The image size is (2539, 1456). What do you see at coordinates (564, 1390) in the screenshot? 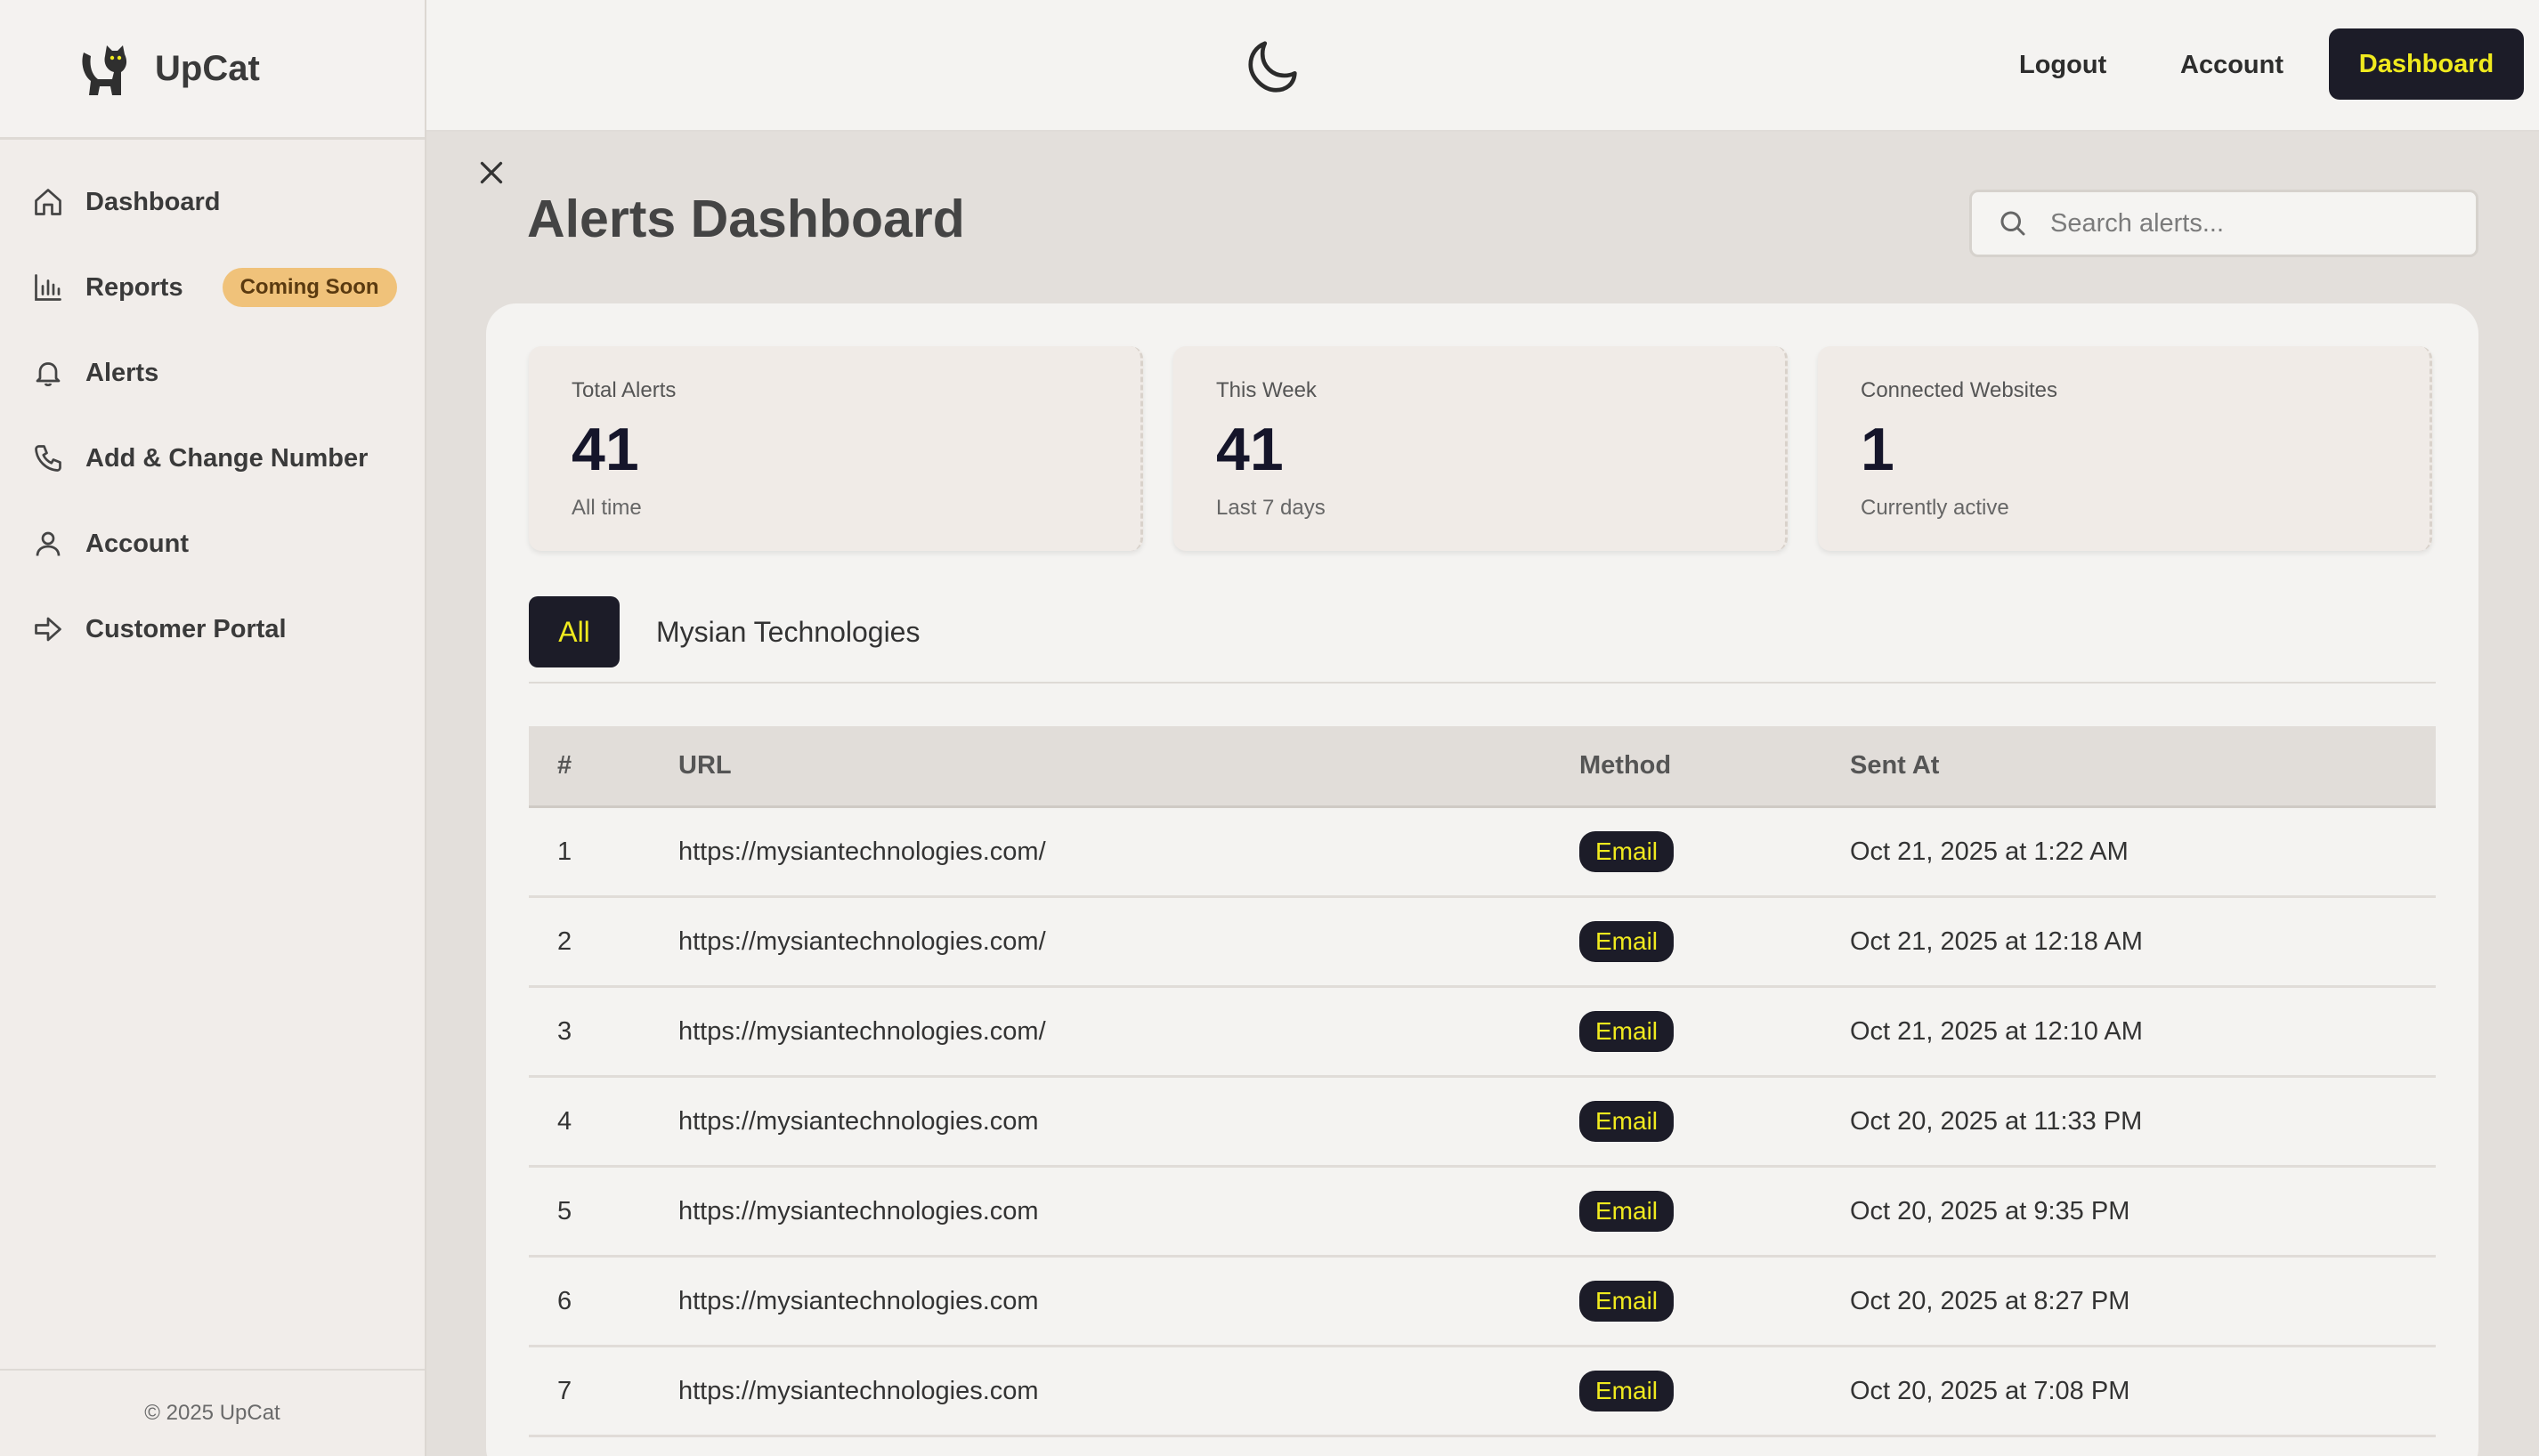
I see `row-number: 7` at bounding box center [564, 1390].